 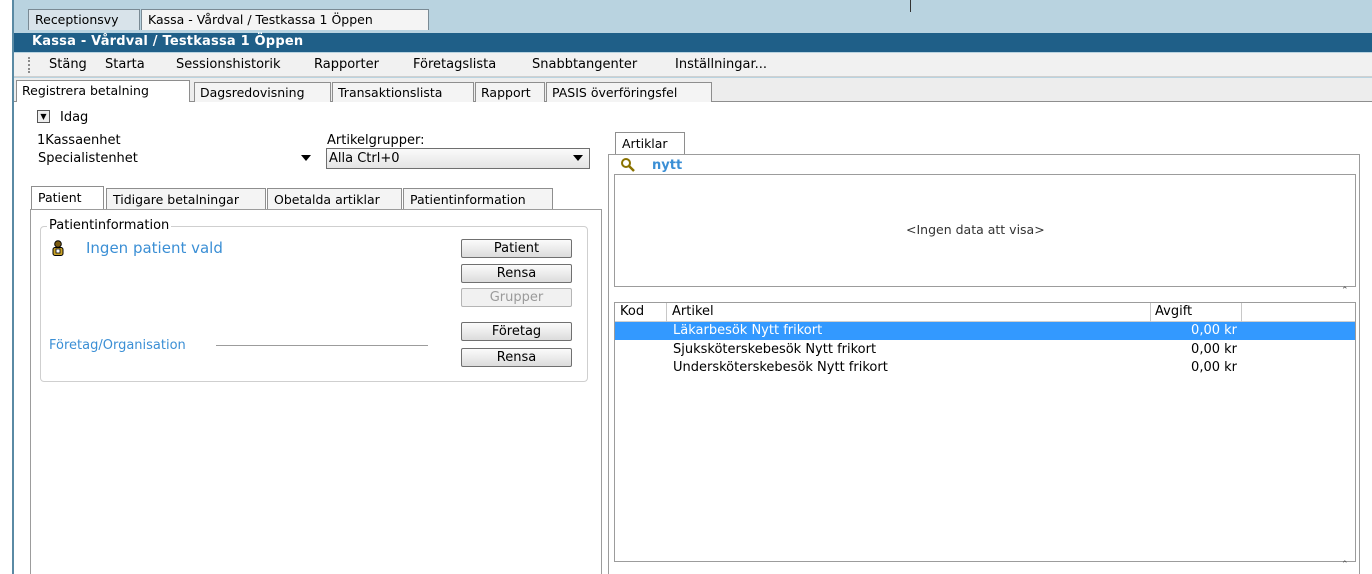 I want to click on idag-label: Idag, so click(x=74, y=117).